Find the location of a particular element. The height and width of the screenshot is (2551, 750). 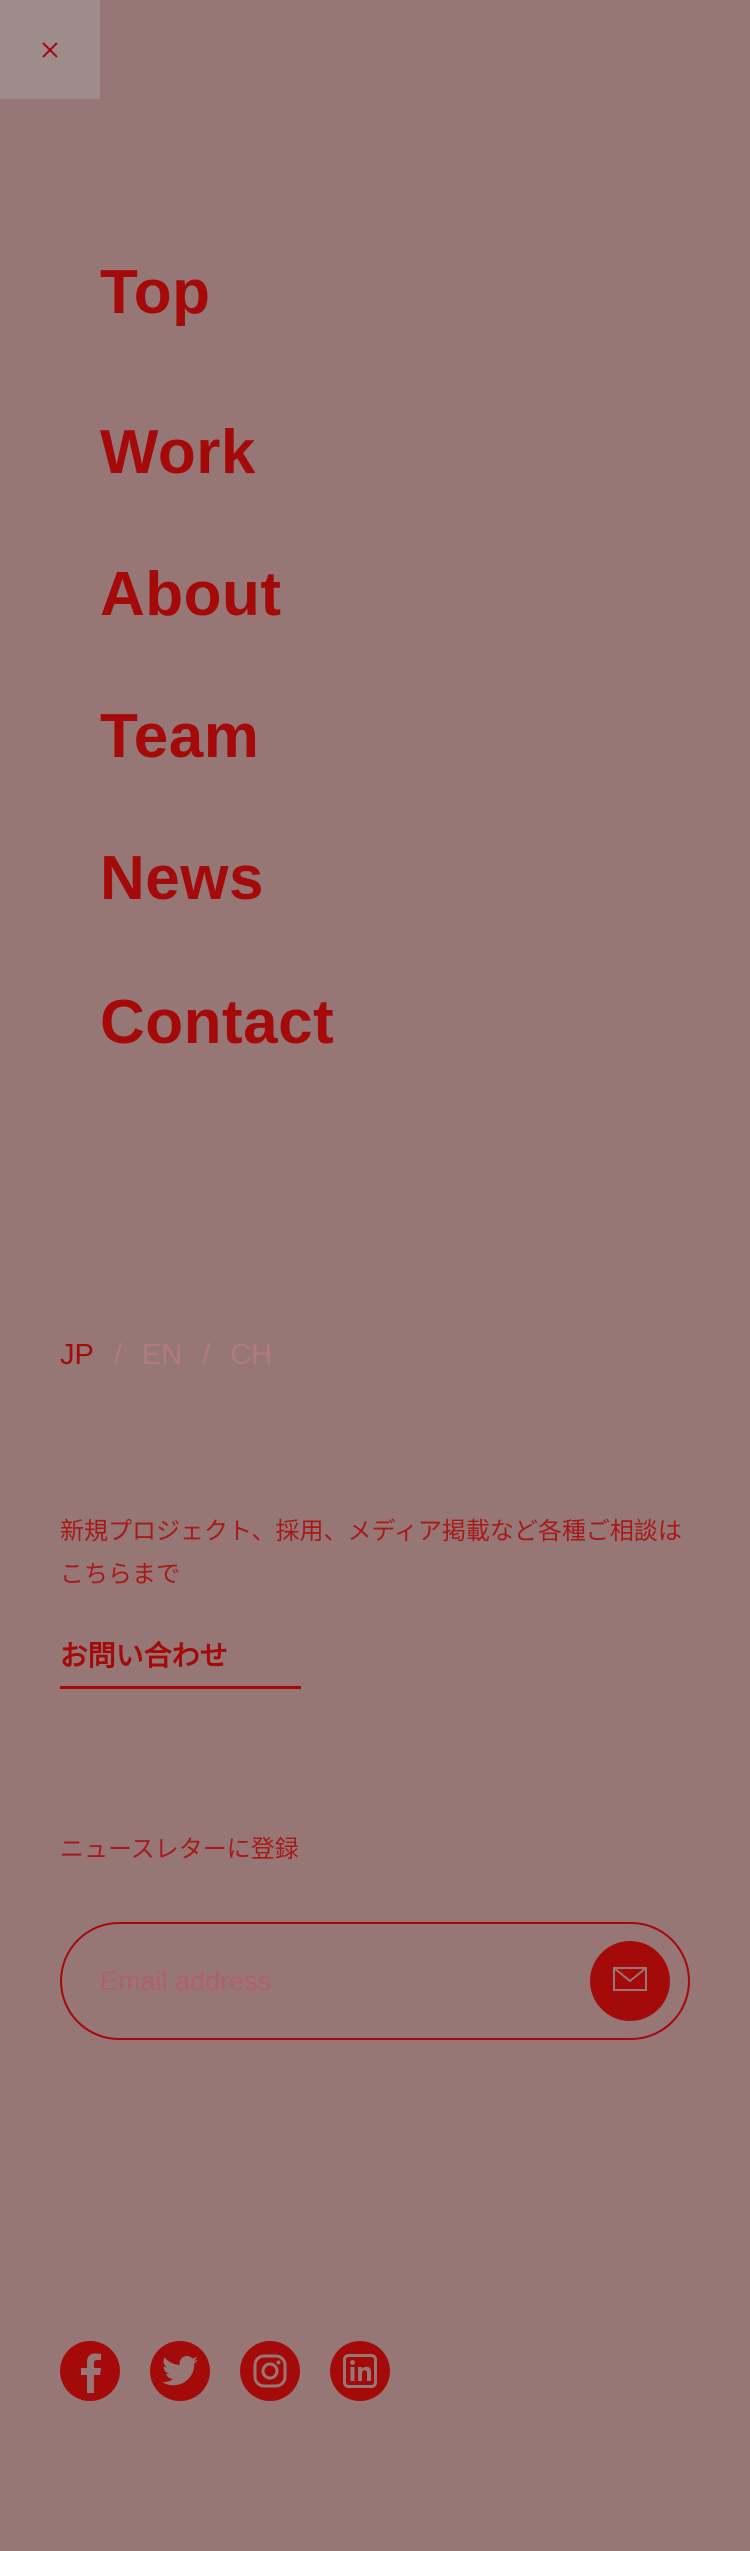

envelope-icon is located at coordinates (630, 1981).